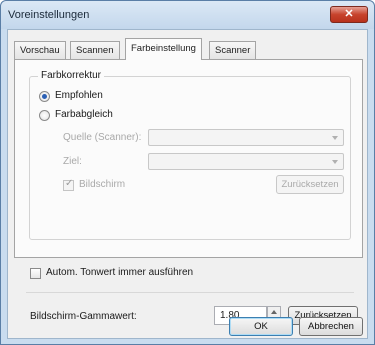  I want to click on spin-up-icon, so click(274, 312).